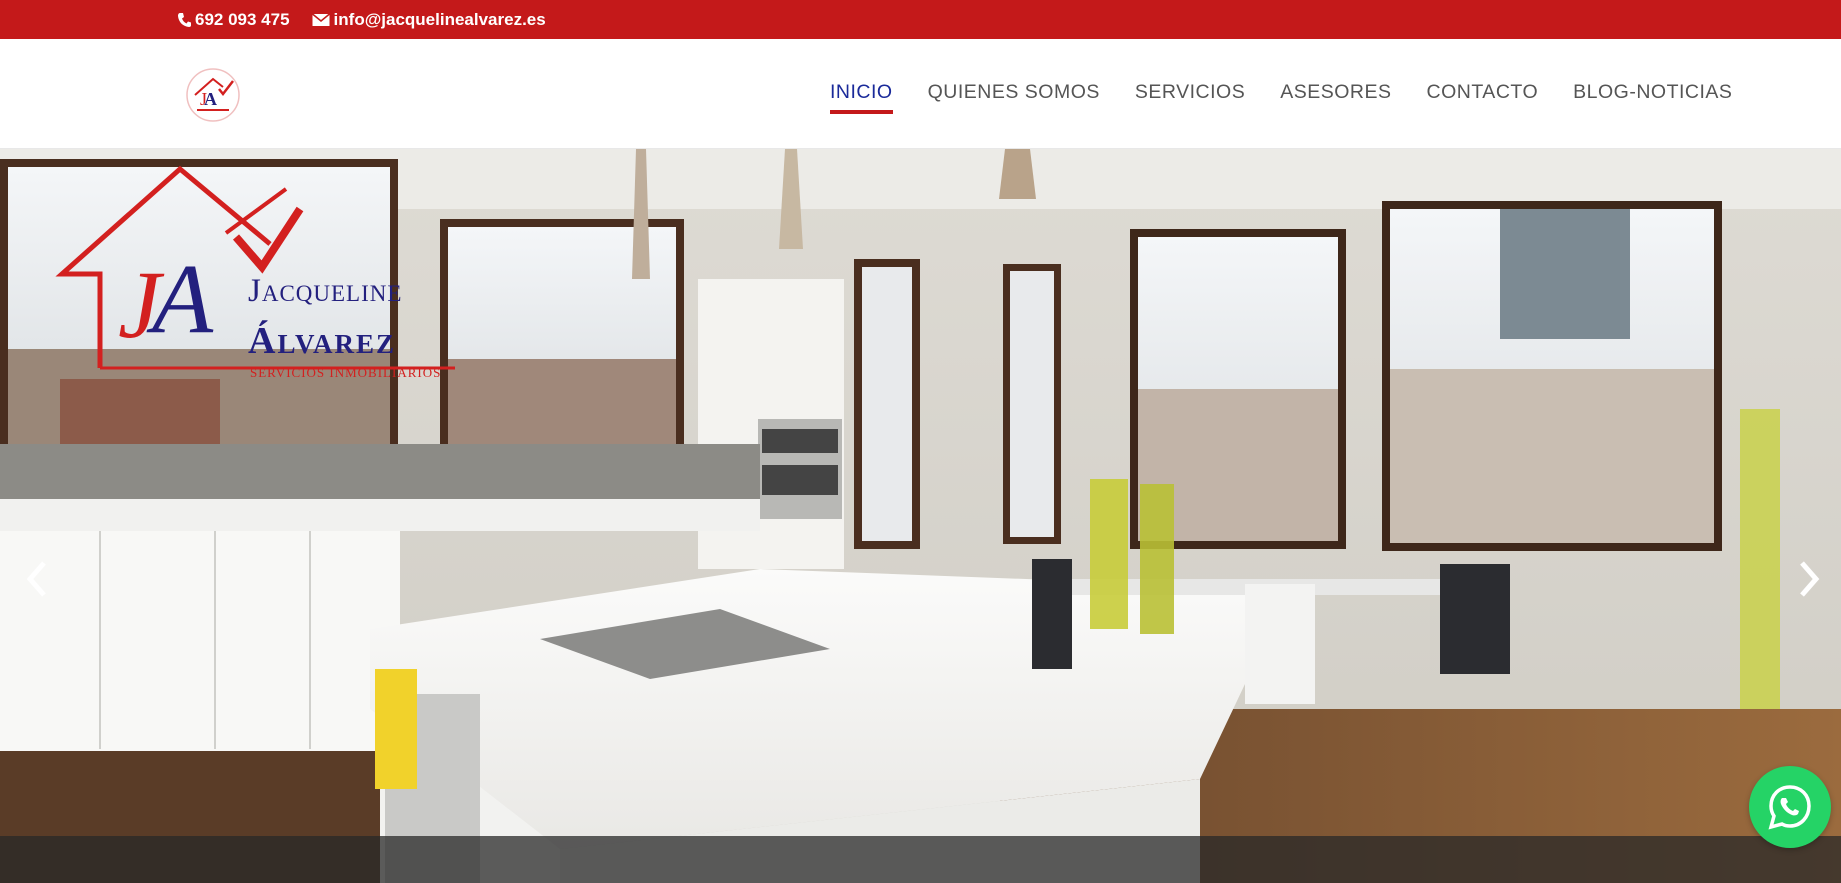  What do you see at coordinates (203, 99) in the screenshot?
I see `svg-text: J` at bounding box center [203, 99].